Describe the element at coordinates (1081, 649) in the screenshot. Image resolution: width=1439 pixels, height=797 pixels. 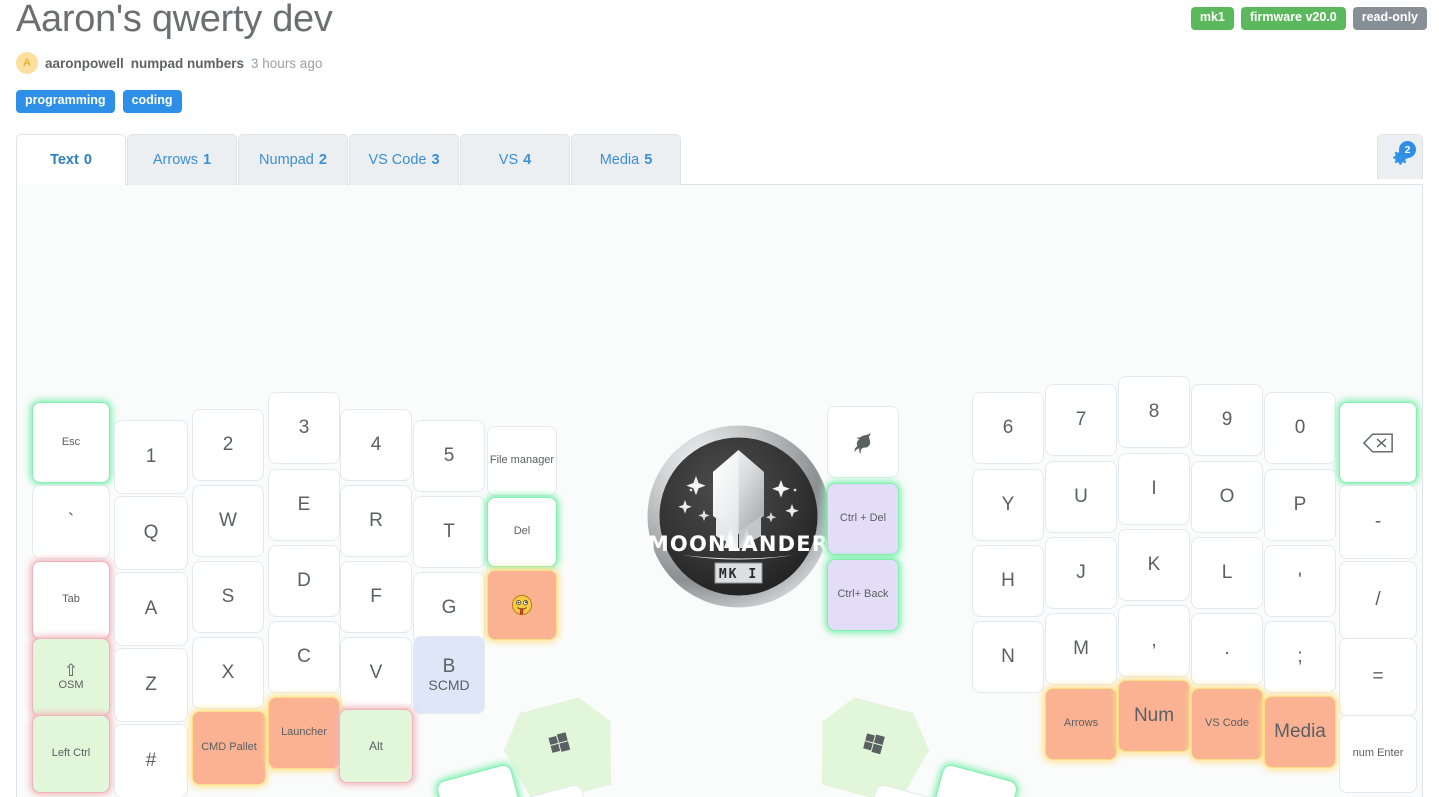
I see `right-key-m: M` at that location.